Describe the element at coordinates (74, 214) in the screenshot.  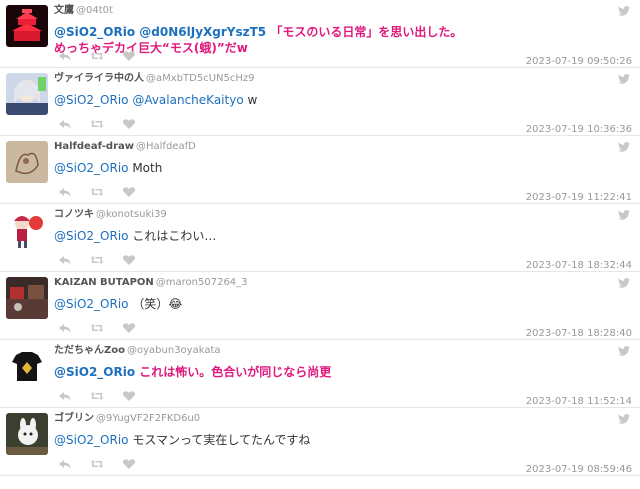
I see `user-name: コノツキ` at that location.